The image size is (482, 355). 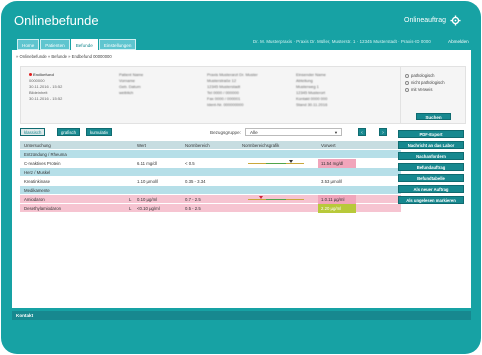 What do you see at coordinates (190, 163) in the screenshot?
I see `reference-range: < 0.5` at bounding box center [190, 163].